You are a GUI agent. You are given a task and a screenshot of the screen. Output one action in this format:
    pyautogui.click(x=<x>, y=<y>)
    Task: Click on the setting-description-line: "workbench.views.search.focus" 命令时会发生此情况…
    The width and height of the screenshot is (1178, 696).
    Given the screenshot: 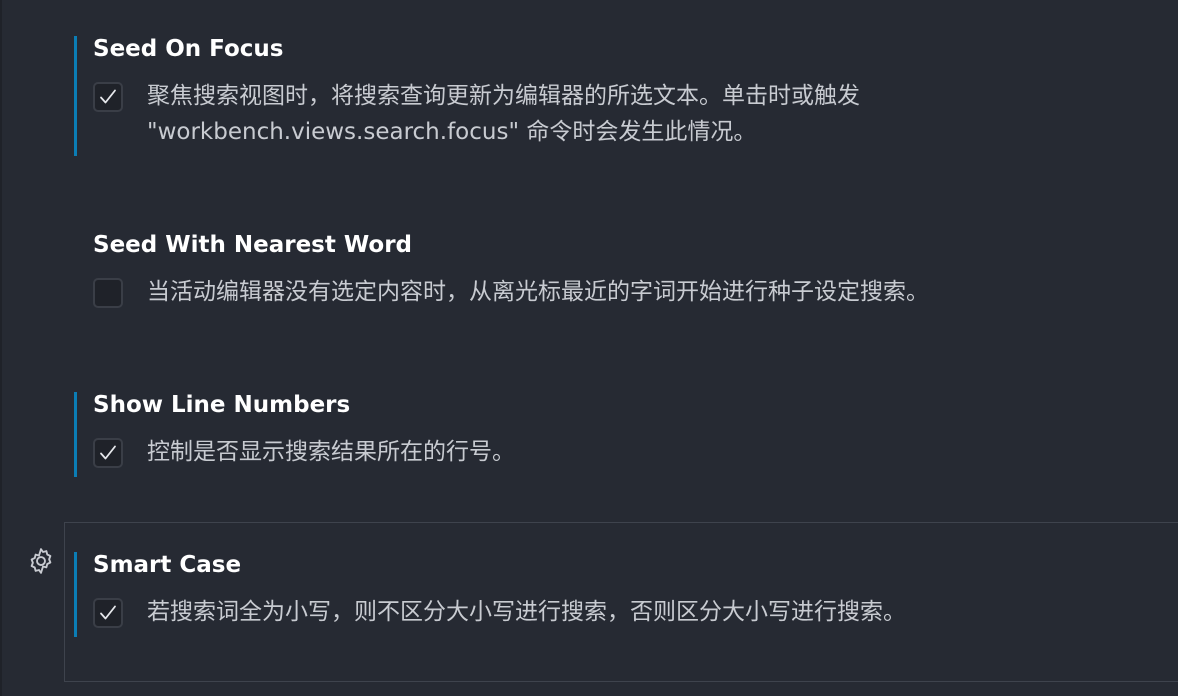 What is the action you would take?
    pyautogui.click(x=452, y=132)
    